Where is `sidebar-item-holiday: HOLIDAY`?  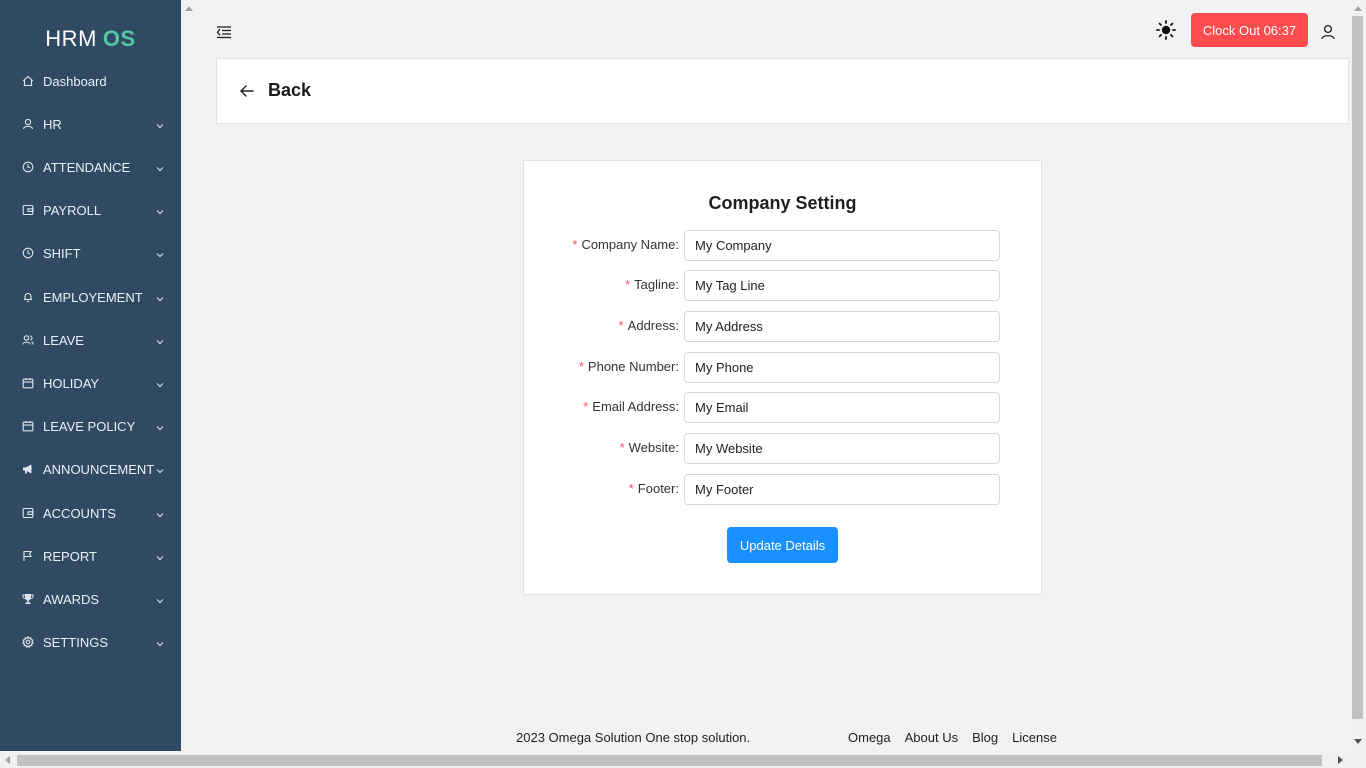 sidebar-item-holiday: HOLIDAY is located at coordinates (90, 383).